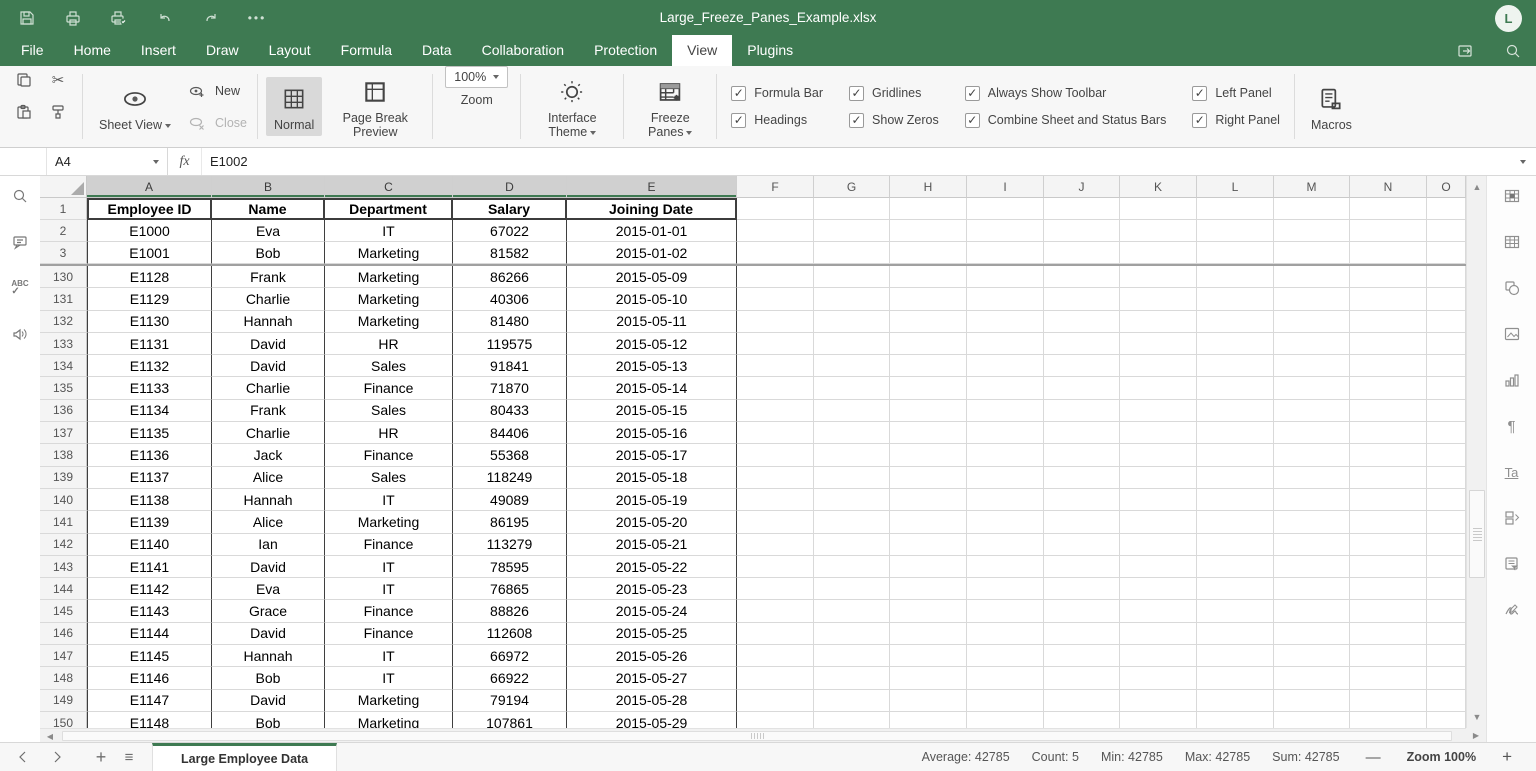  Describe the element at coordinates (1235, 455) in the screenshot. I see `cell-L138` at that location.